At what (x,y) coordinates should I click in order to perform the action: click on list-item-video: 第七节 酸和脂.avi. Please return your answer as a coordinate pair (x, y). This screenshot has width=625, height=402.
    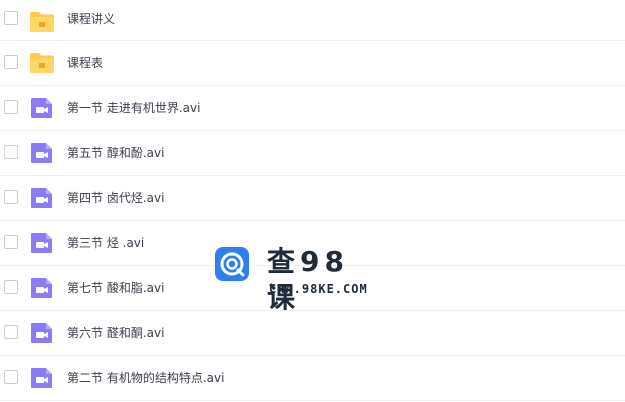
    Looking at the image, I should click on (312, 288).